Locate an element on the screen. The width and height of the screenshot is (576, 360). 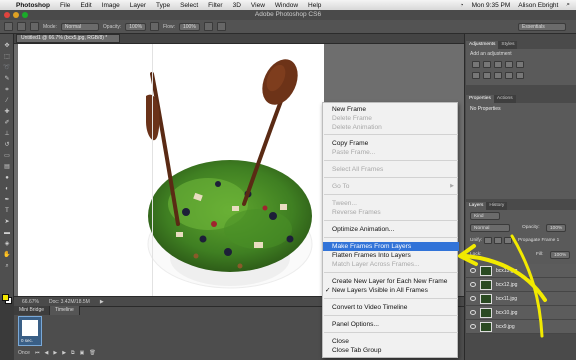
menu-item-new-frame: New Frame is located at coordinates (391, 109).